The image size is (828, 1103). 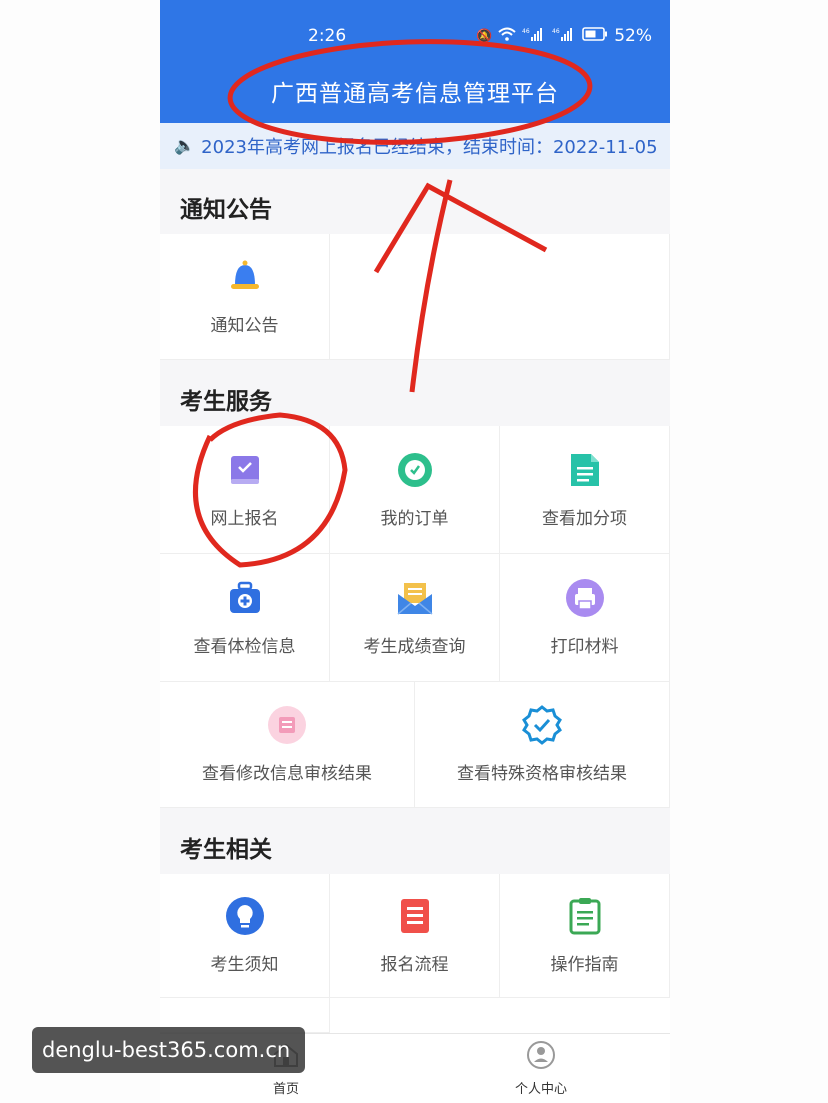 I want to click on section-title-related: 考生相关, so click(x=226, y=850).